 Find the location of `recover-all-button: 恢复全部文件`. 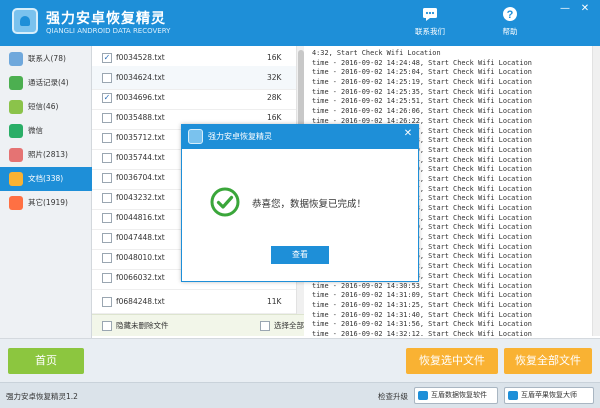

recover-all-button: 恢复全部文件 is located at coordinates (548, 361).